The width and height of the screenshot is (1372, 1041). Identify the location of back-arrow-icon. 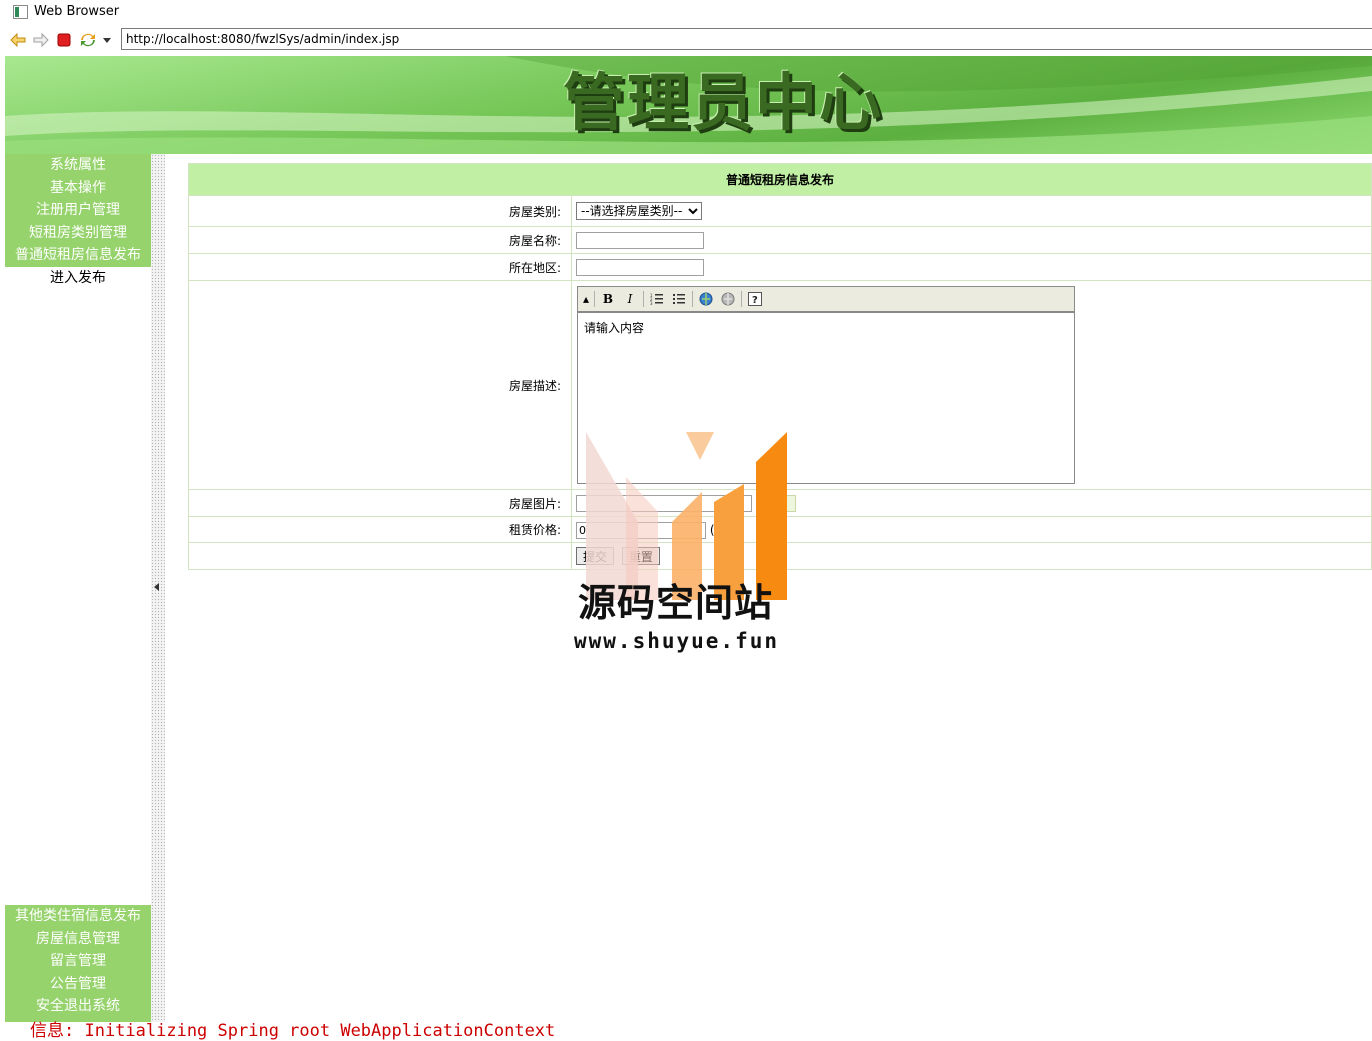
(18, 40).